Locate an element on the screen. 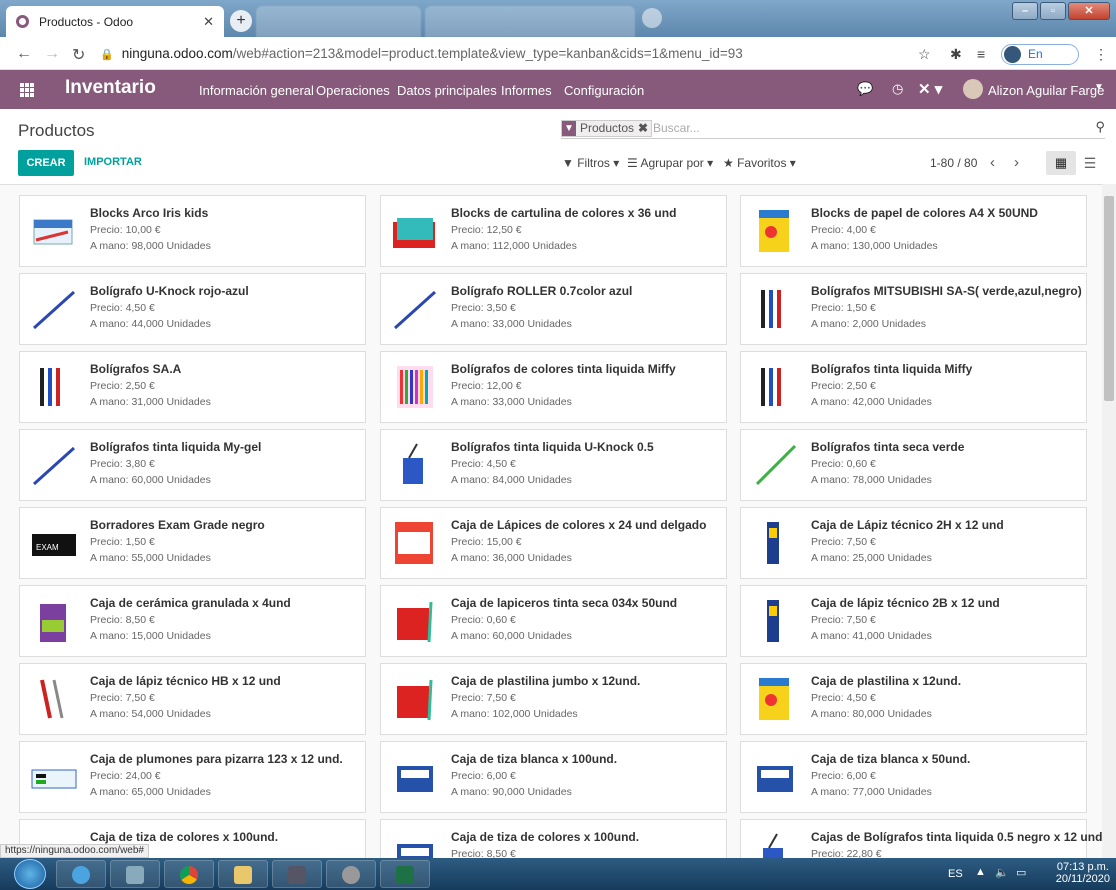 This screenshot has height=890, width=1116. star-icon: ☆ is located at coordinates (924, 54).